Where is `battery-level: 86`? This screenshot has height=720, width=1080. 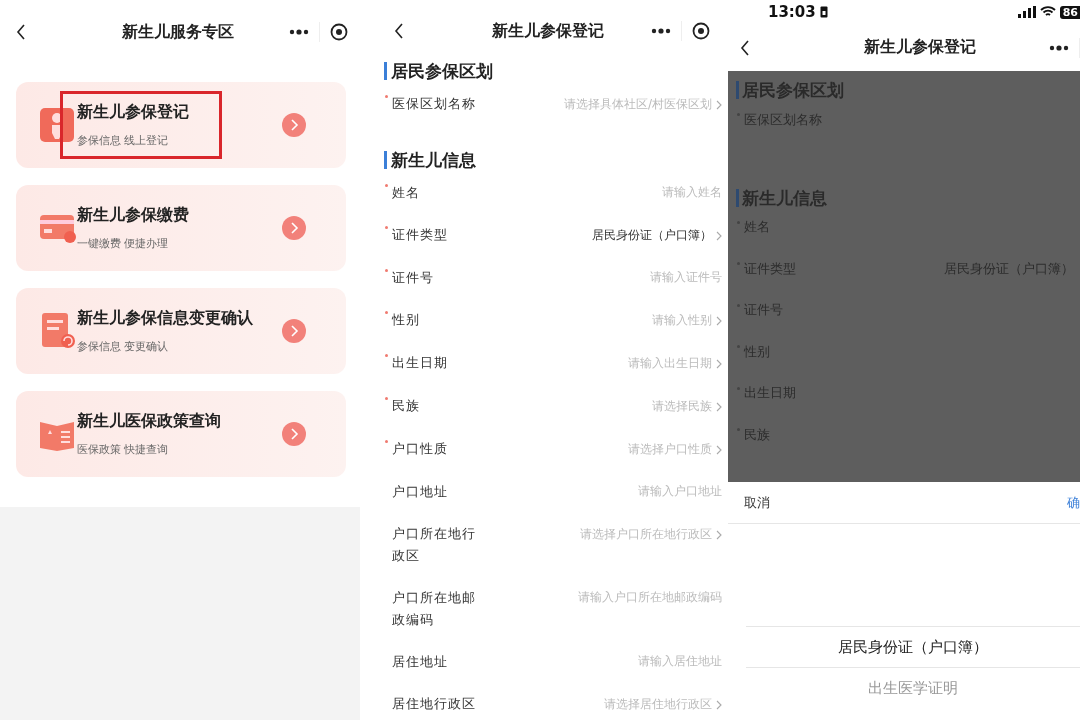 battery-level: 86 is located at coordinates (1069, 12).